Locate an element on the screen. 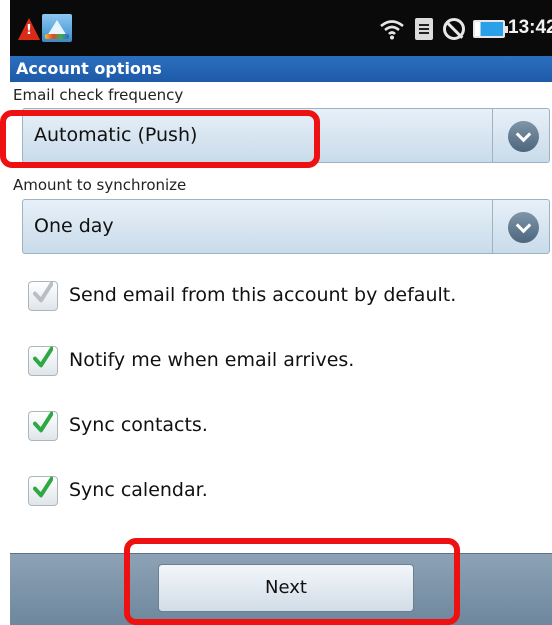 The width and height of the screenshot is (552, 625). amount-to-synchronize-value: One day is located at coordinates (74, 226).